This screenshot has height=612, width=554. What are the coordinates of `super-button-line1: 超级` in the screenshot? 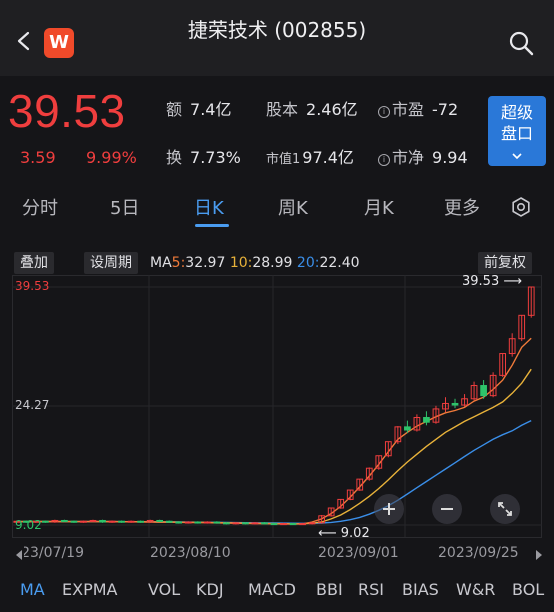 It's located at (516, 112).